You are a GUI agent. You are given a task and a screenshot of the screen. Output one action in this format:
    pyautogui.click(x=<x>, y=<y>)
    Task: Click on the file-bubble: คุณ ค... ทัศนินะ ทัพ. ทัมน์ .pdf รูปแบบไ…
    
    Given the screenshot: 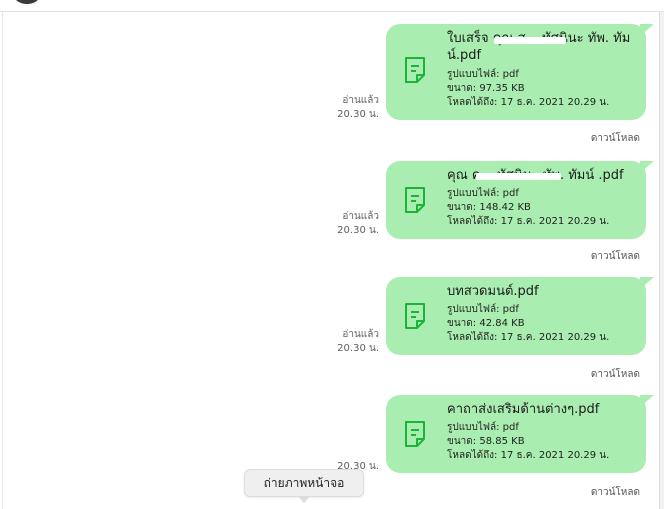 What is the action you would take?
    pyautogui.click(x=520, y=200)
    